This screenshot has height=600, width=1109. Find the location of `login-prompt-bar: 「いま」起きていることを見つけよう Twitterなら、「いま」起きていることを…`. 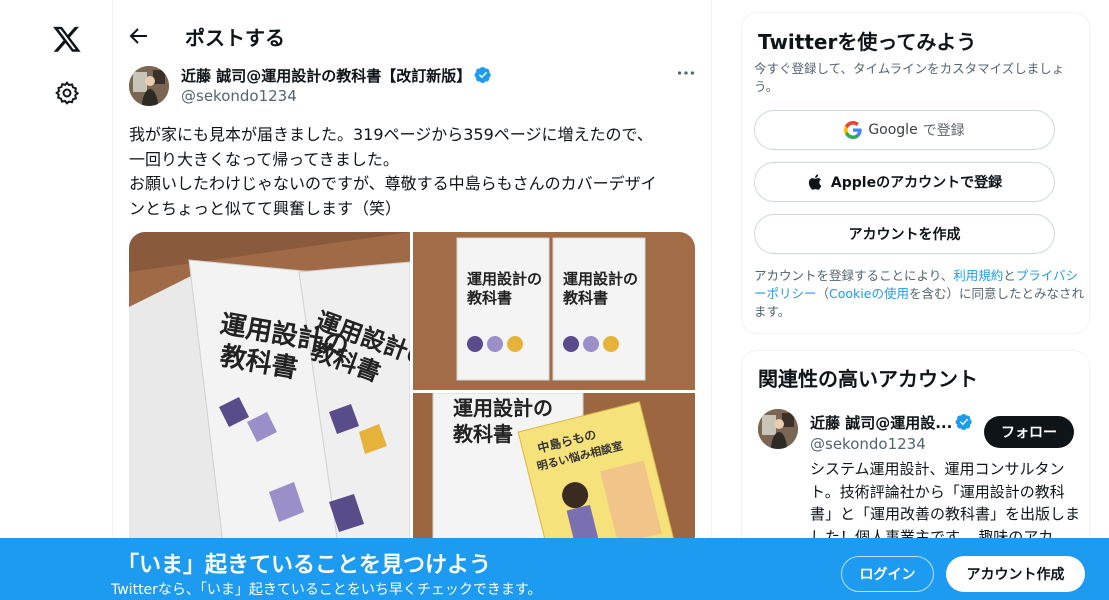

login-prompt-bar: 「いま」起きていることを見つけよう Twitterなら、「いま」起きていることを… is located at coordinates (554, 569).